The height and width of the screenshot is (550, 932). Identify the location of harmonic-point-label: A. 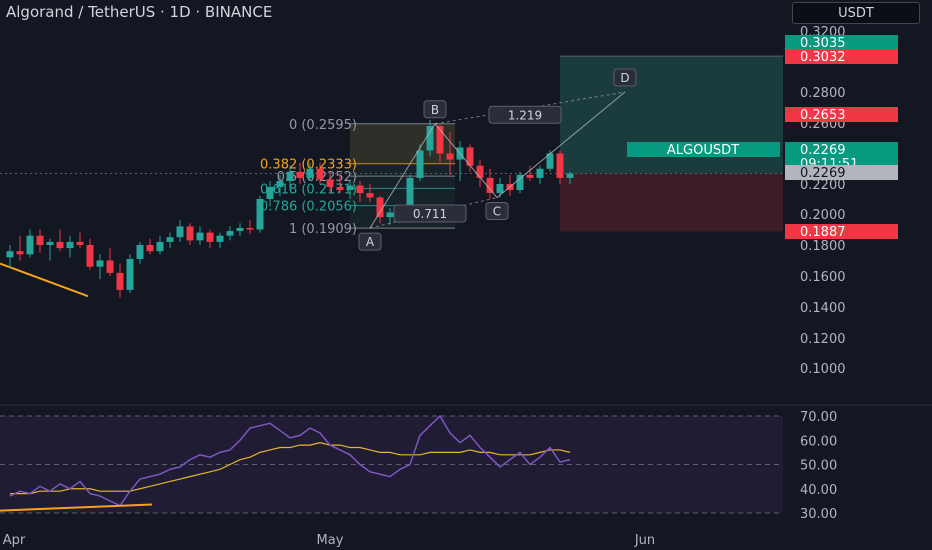
(370, 242).